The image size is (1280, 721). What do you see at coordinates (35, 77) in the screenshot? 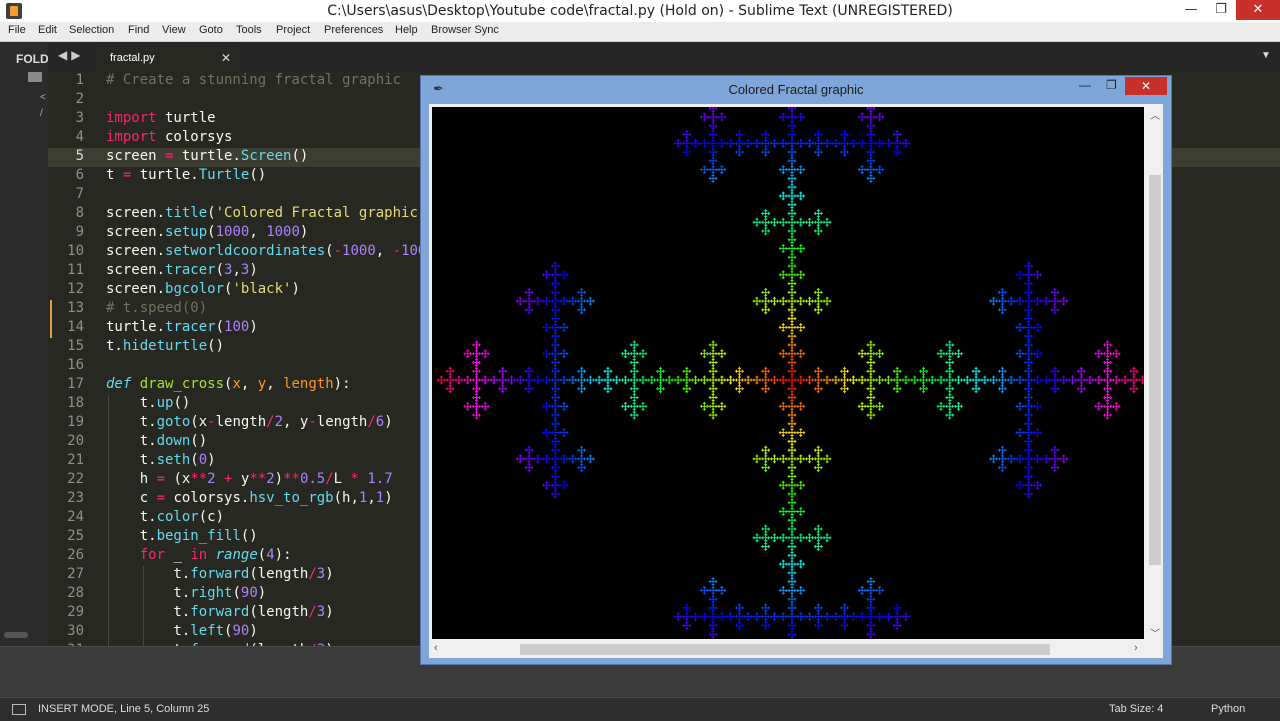
I see `folder-icon` at bounding box center [35, 77].